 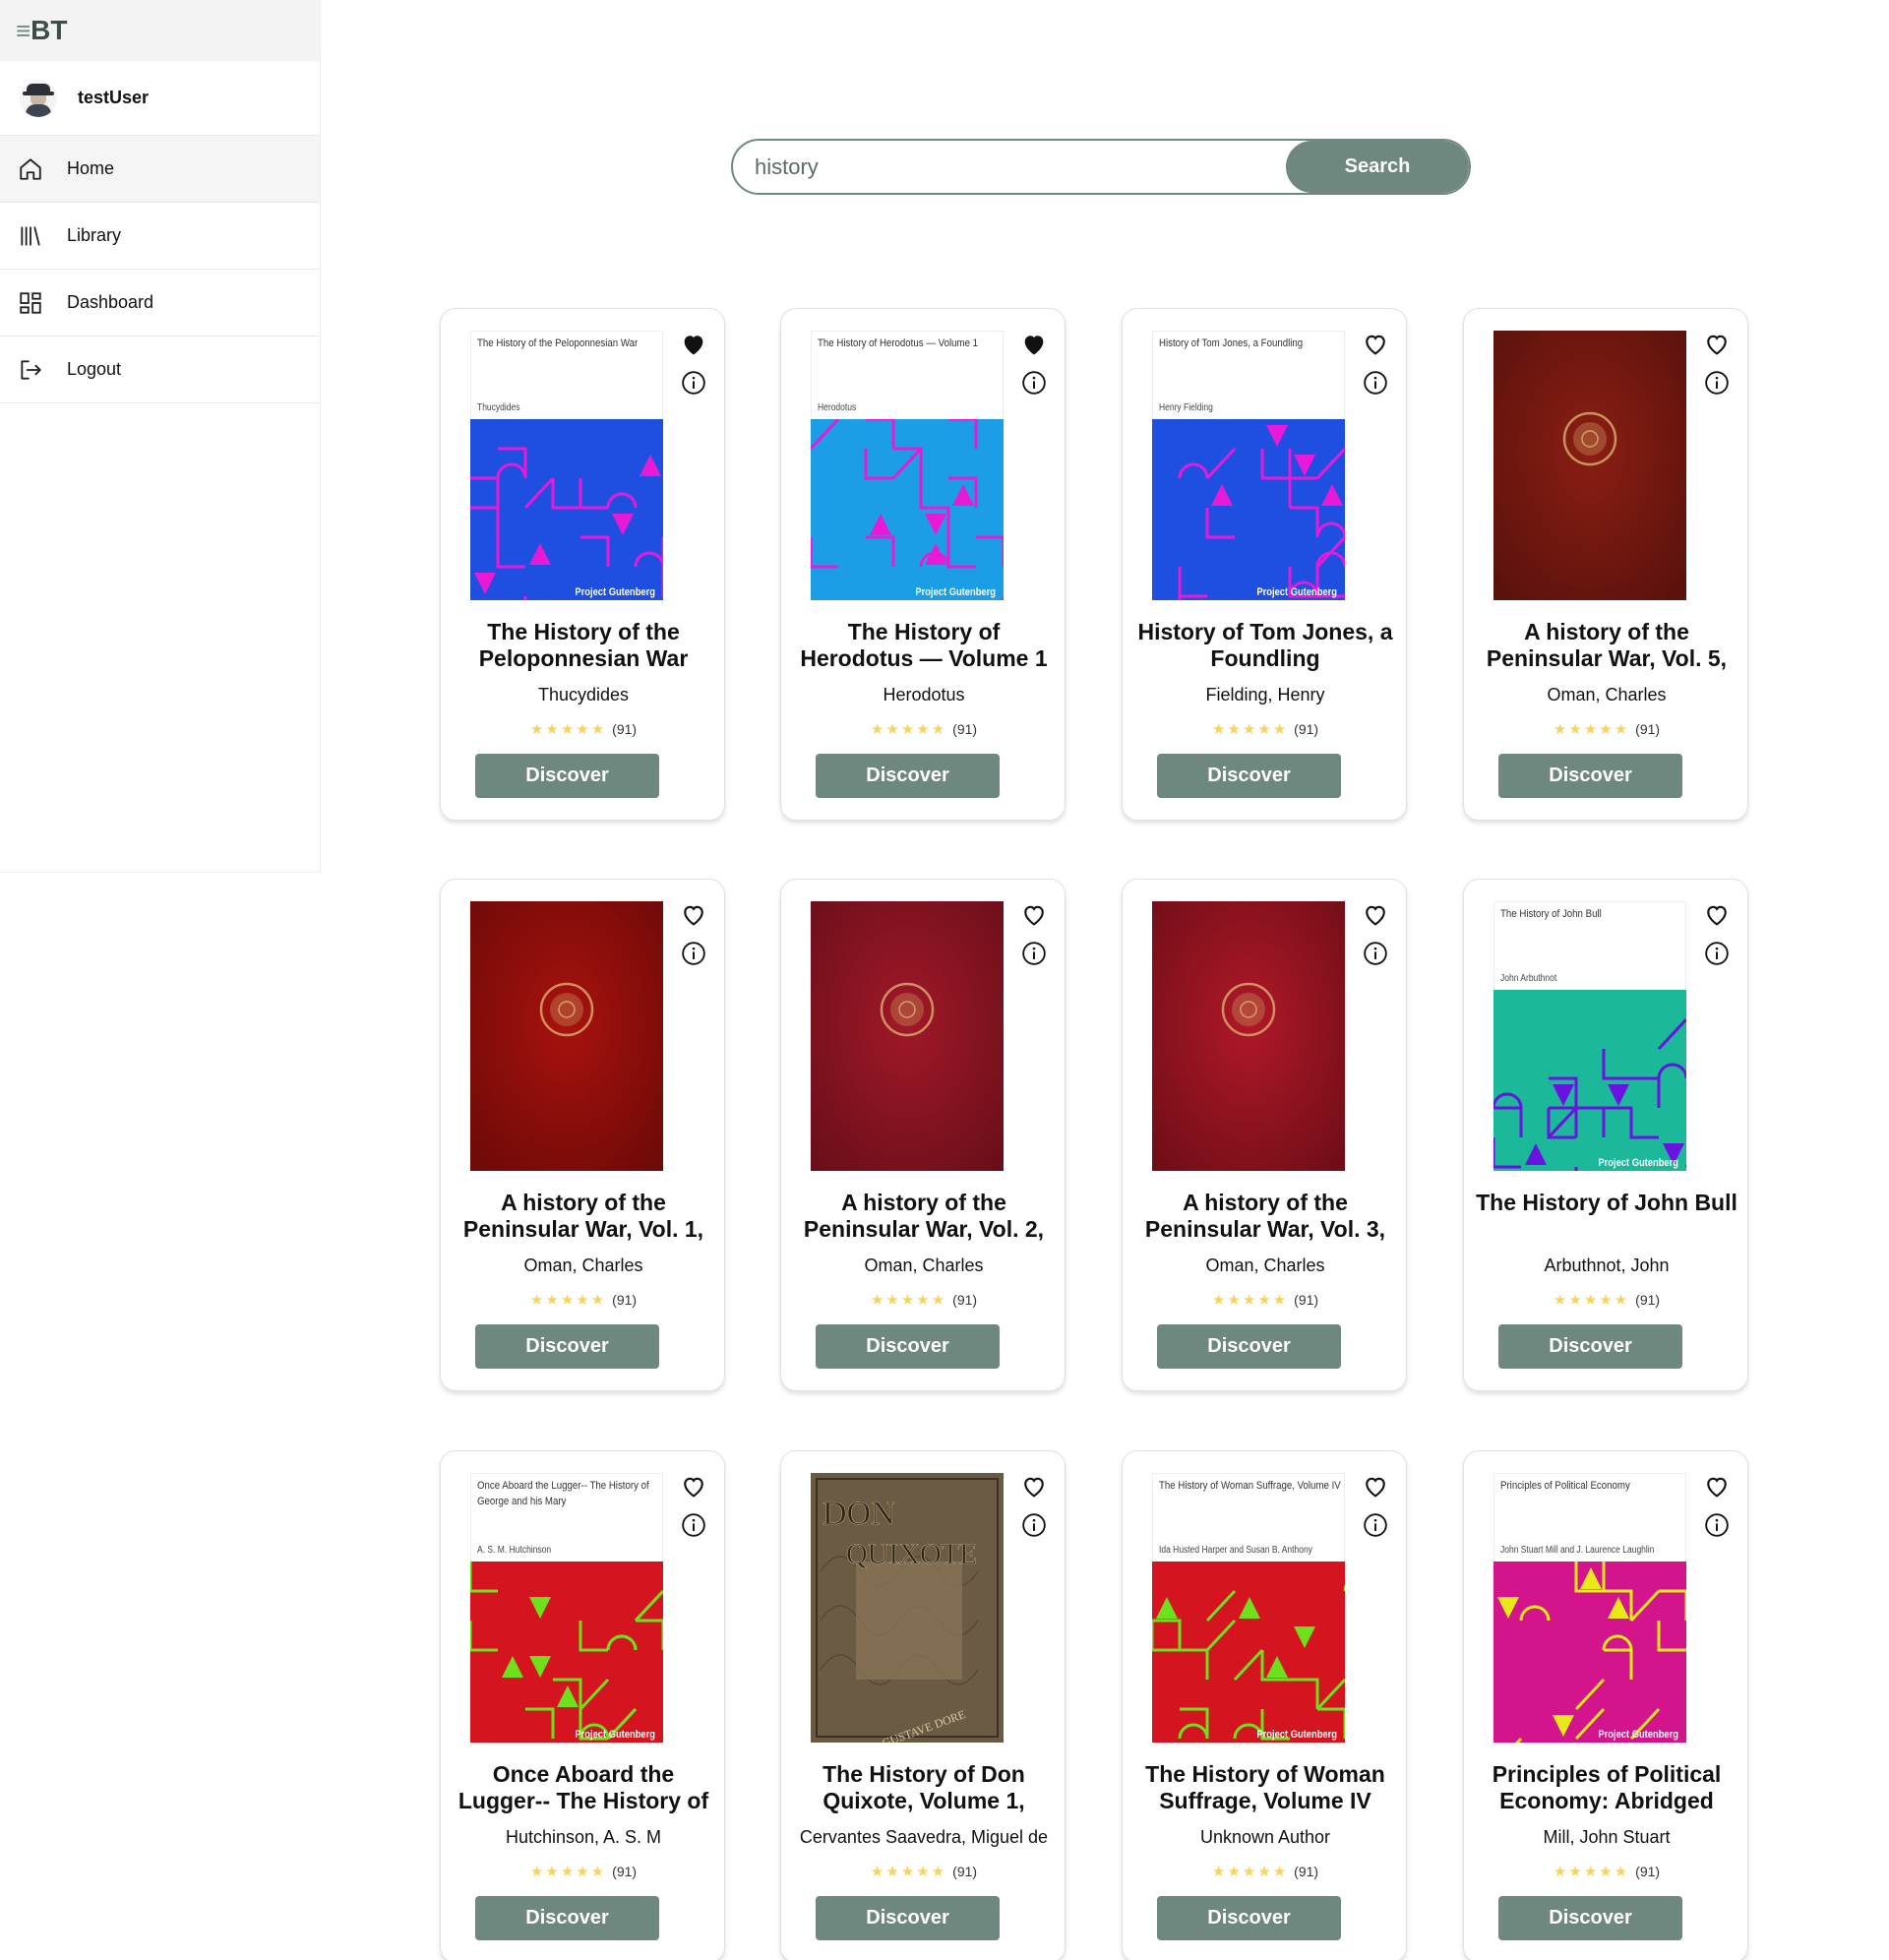 I want to click on cover-title: Principles of Political Economy, so click(x=1565, y=1486).